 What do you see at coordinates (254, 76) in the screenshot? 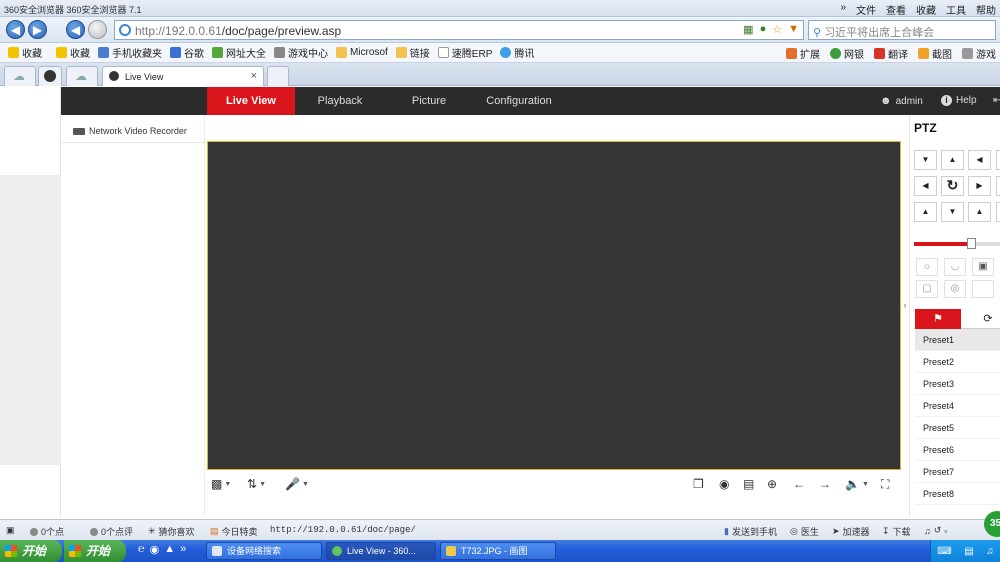
I see `close-icon: ×` at bounding box center [254, 76].